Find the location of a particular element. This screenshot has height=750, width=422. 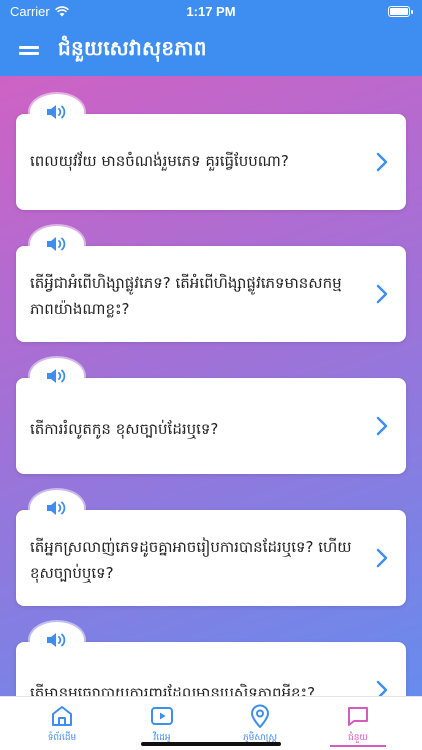

video-icon is located at coordinates (162, 716).